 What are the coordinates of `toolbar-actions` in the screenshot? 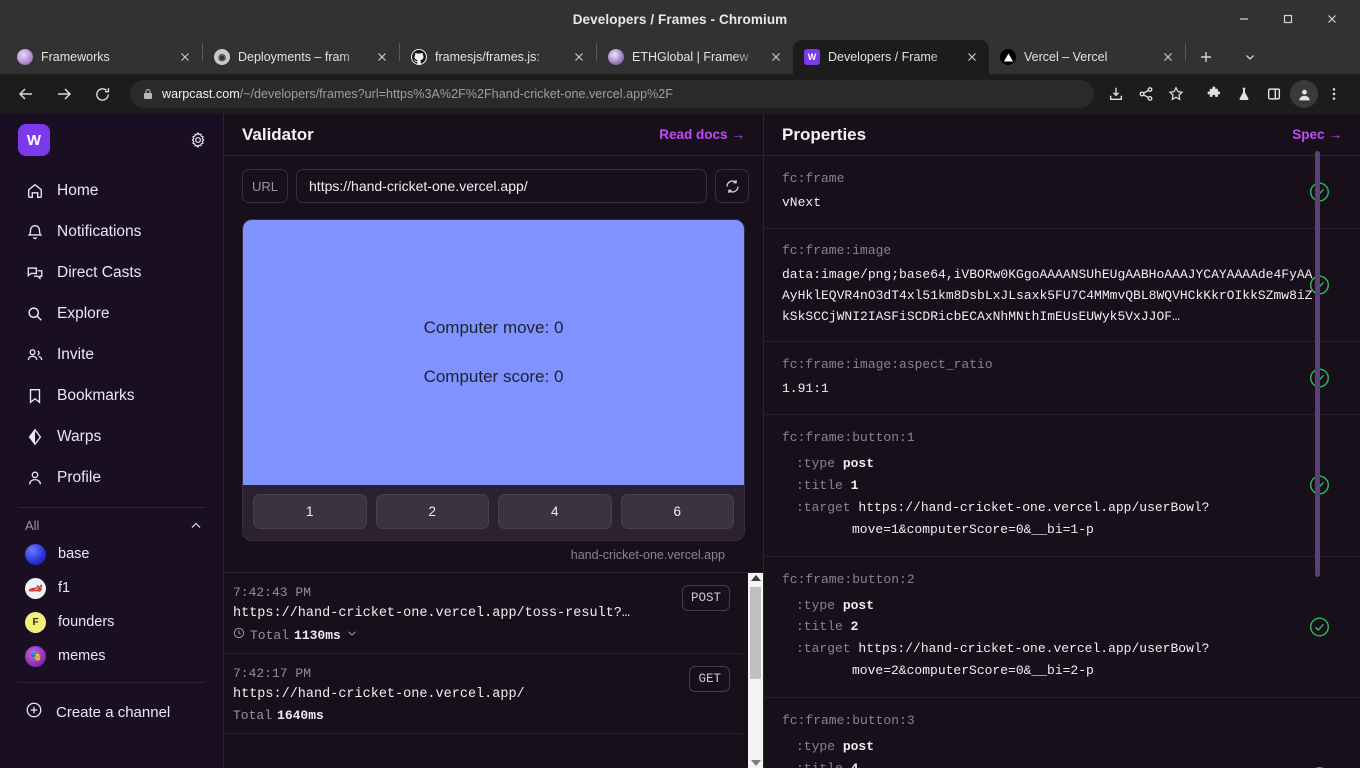 It's located at (1225, 94).